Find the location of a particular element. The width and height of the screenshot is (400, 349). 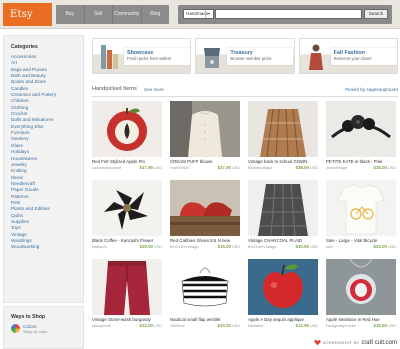

product-price: $35.00USD is located at coordinates (385, 167).